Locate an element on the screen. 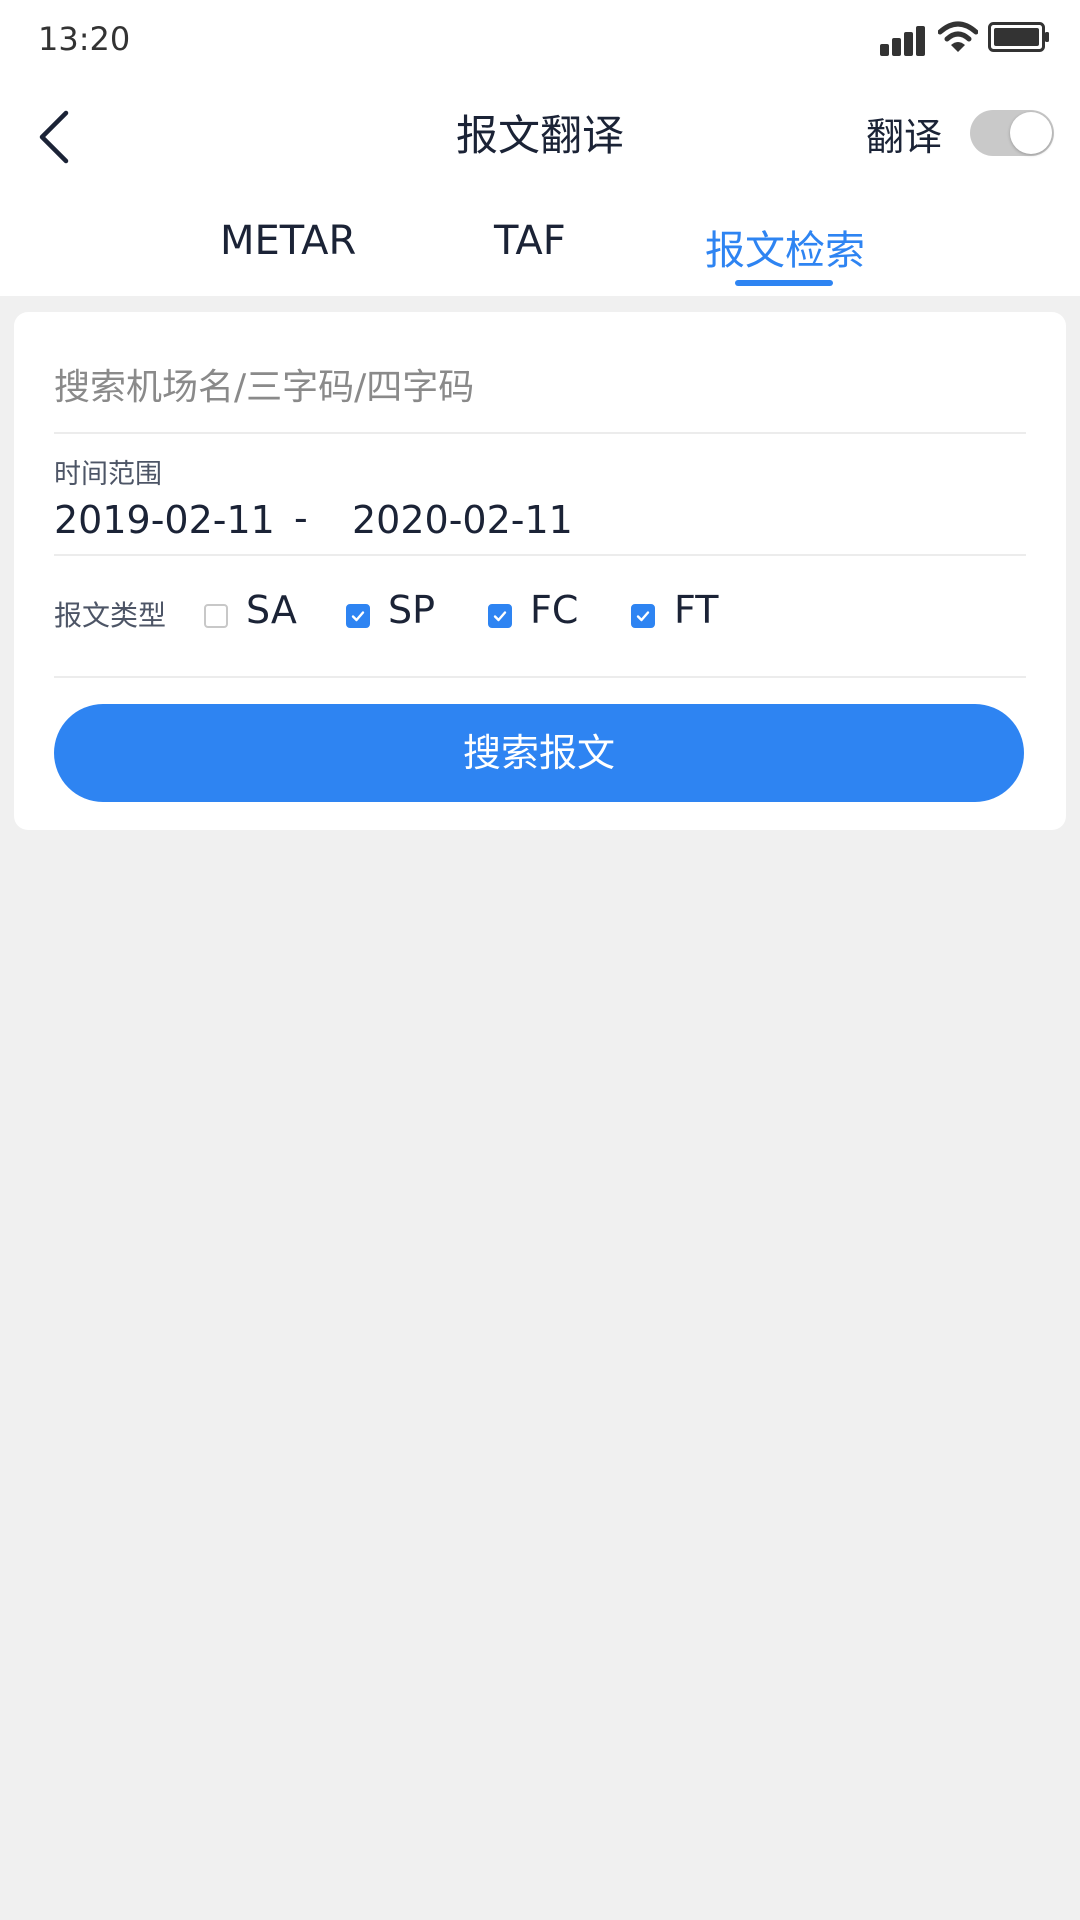  checkbox-sa-label: SA is located at coordinates (271, 610).